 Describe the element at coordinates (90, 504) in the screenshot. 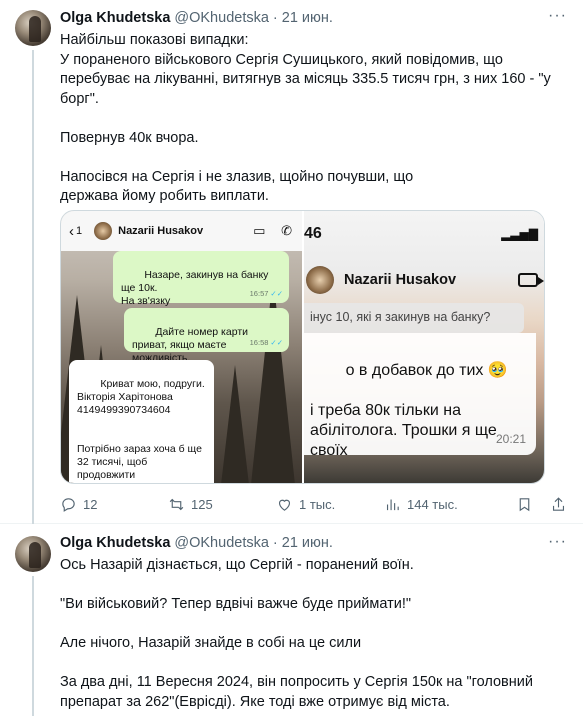

I see `reply-count: 12` at that location.